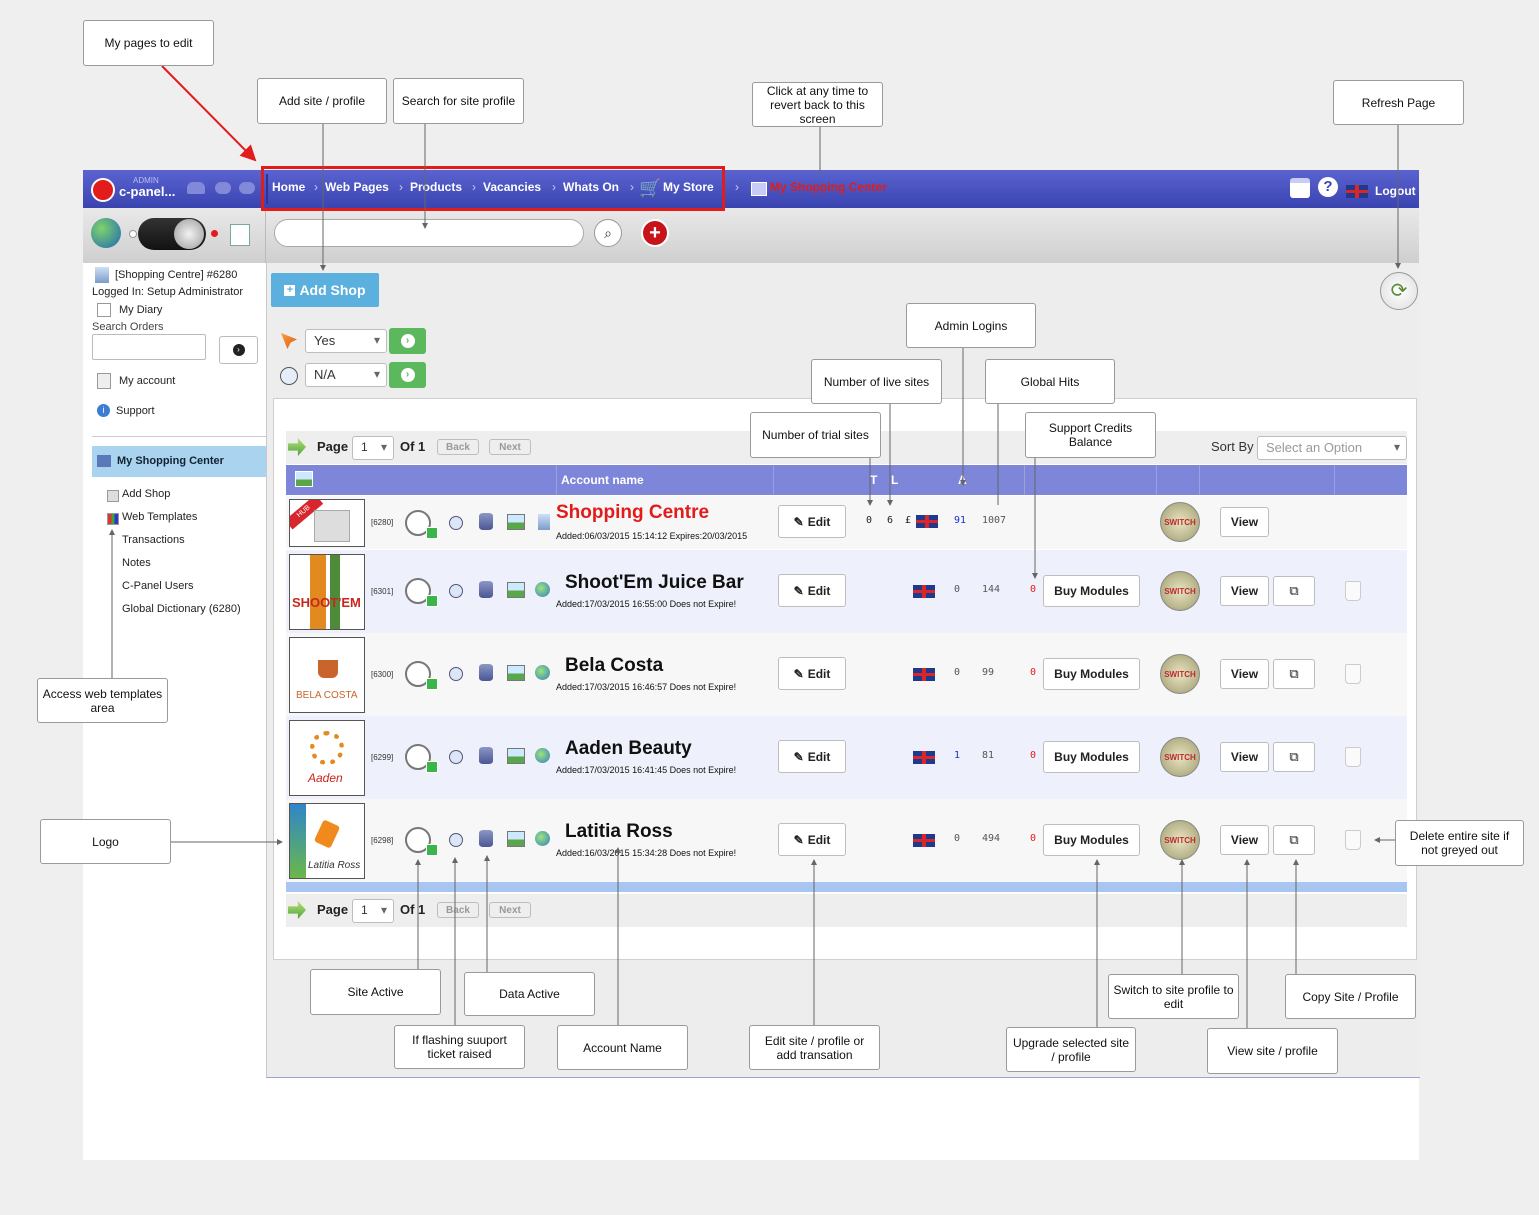 Image resolution: width=1539 pixels, height=1215 pixels. What do you see at coordinates (238, 350) in the screenshot?
I see `search-orders-go-button: ›` at bounding box center [238, 350].